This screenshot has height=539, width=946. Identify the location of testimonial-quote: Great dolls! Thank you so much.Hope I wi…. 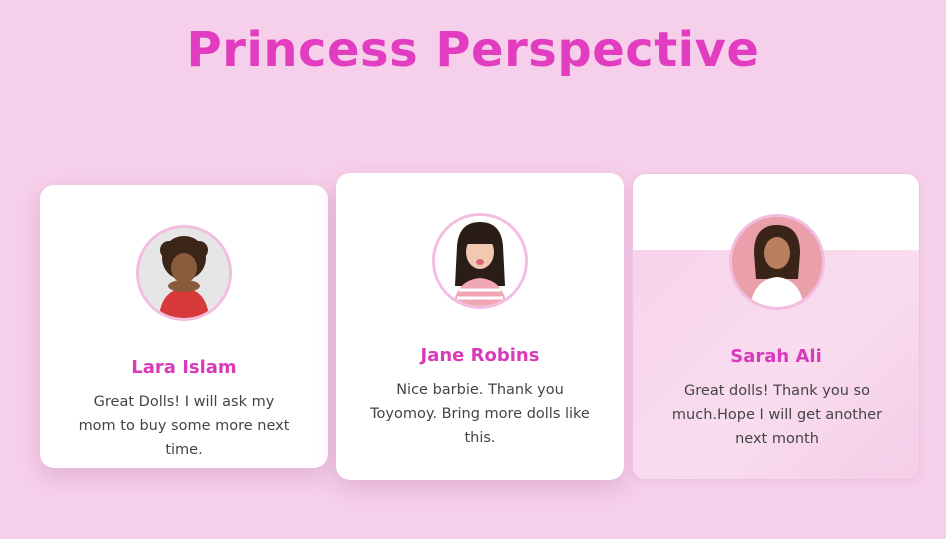
(777, 415).